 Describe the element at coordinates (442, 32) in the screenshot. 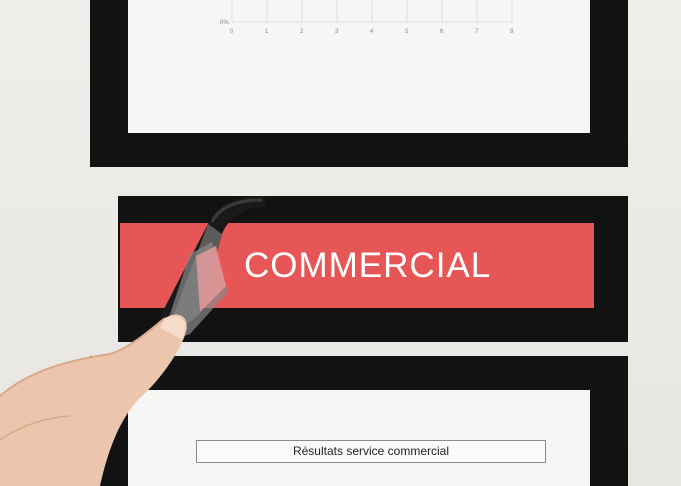

I see `x-tick-6: 6` at that location.